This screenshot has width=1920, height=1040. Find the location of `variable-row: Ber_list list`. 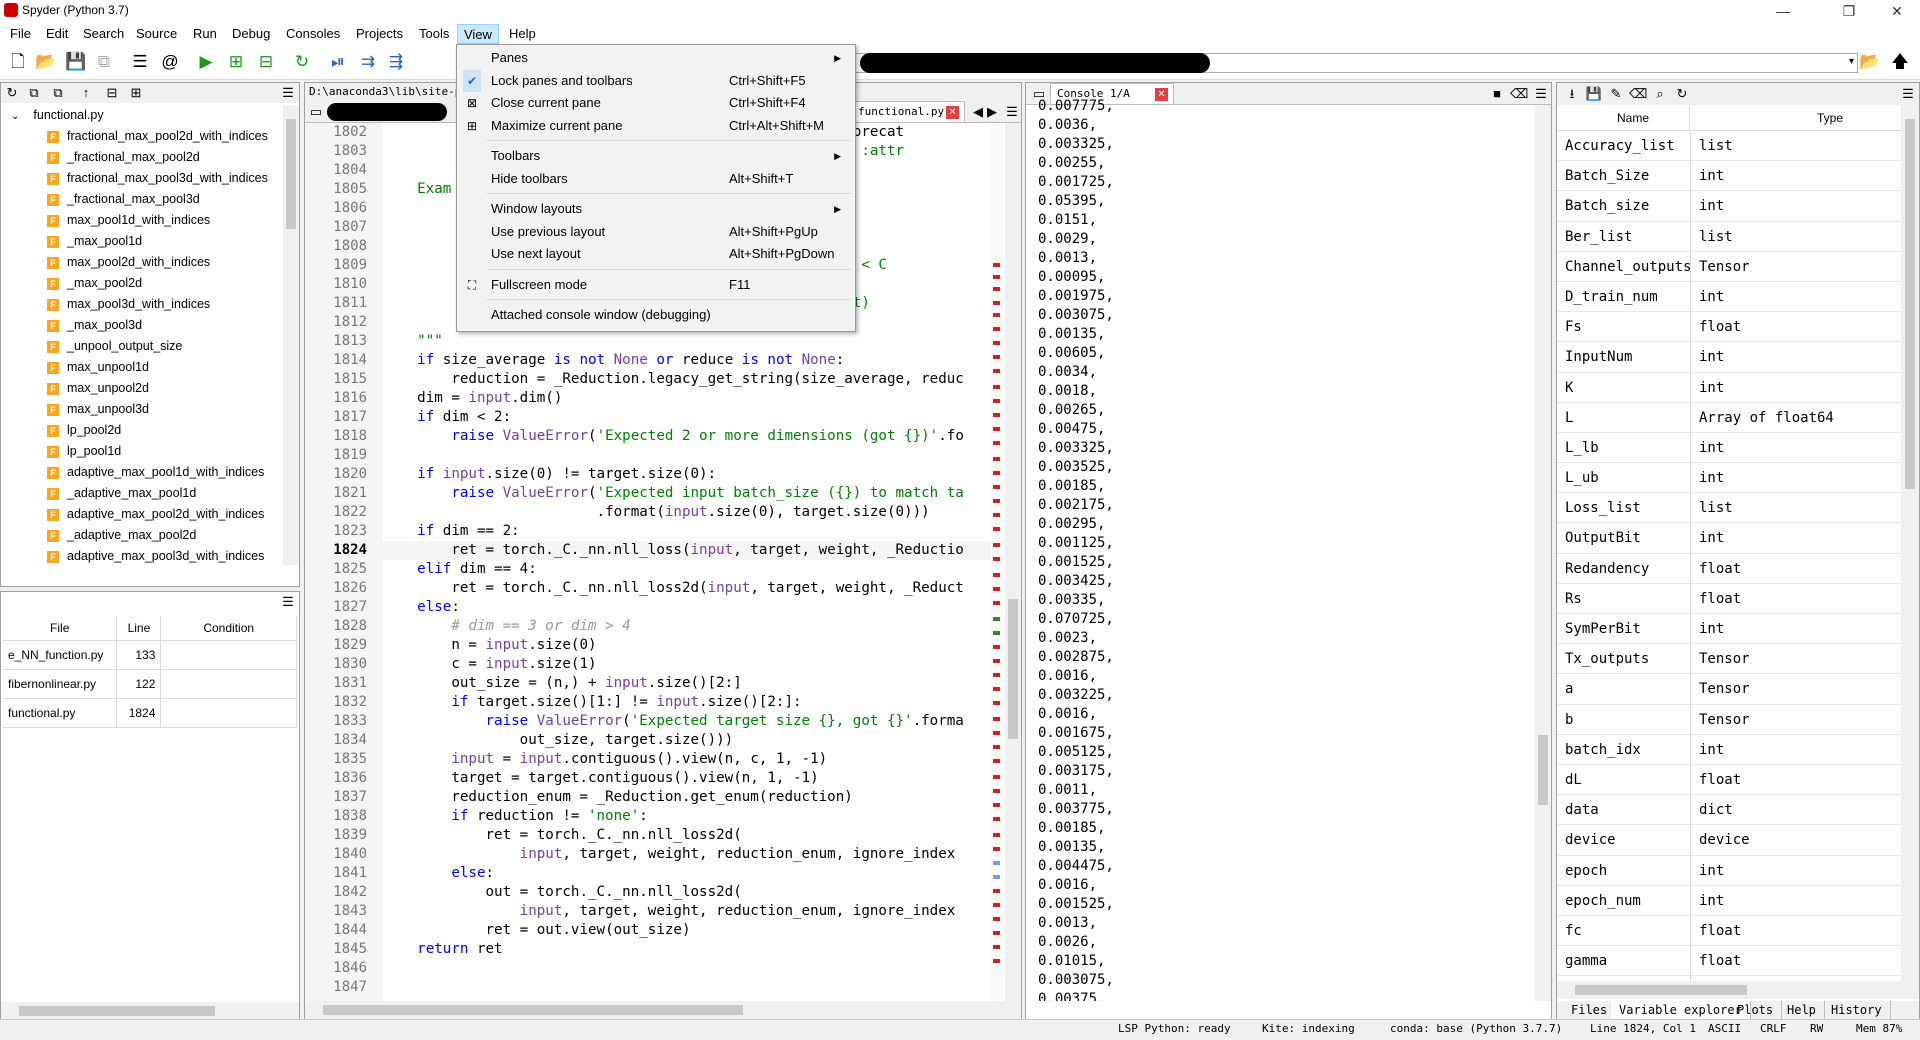

variable-row: Ber_list list is located at coordinates (1729, 237).